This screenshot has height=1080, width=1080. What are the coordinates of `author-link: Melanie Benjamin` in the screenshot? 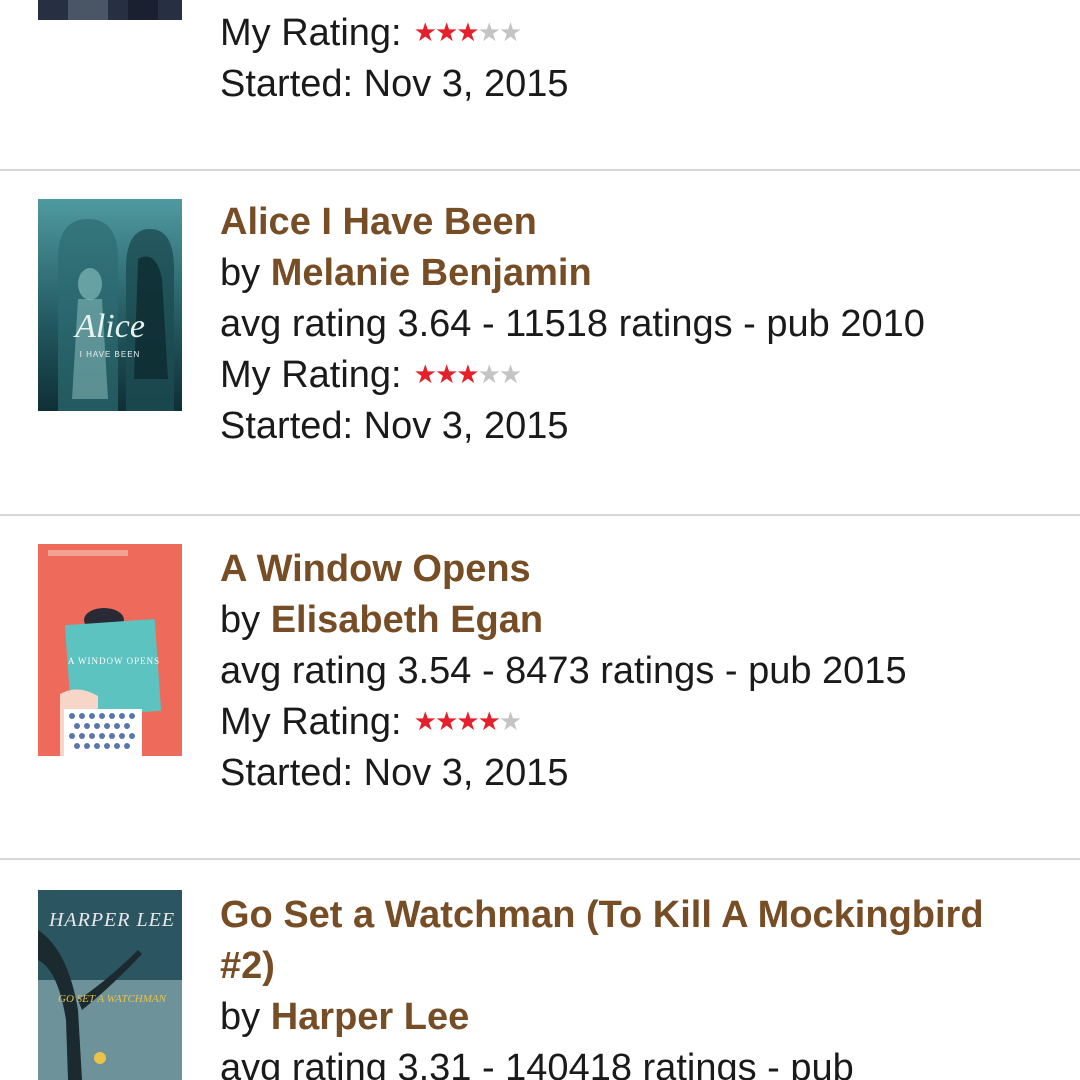 It's located at (431, 273).